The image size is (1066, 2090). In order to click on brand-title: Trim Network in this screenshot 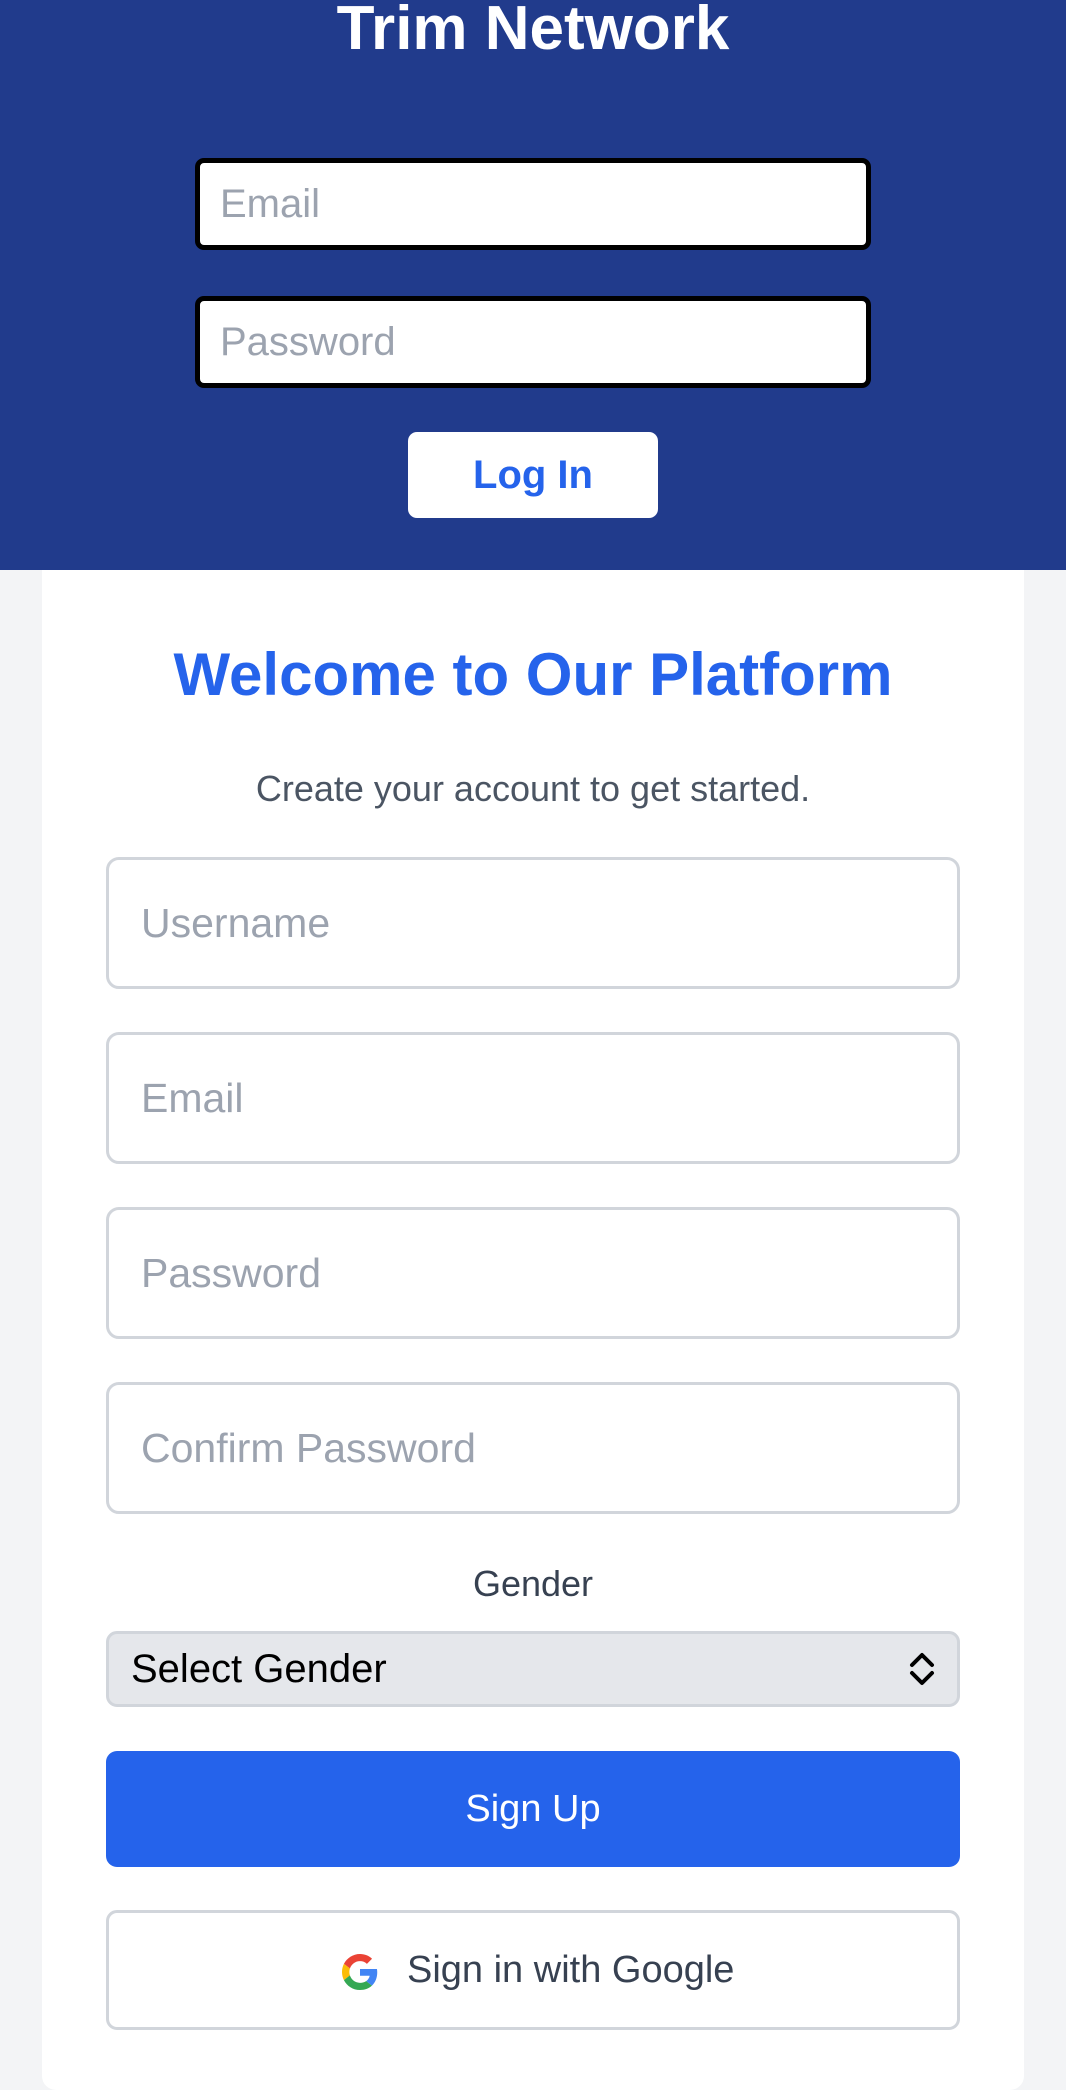, I will do `click(533, 31)`.